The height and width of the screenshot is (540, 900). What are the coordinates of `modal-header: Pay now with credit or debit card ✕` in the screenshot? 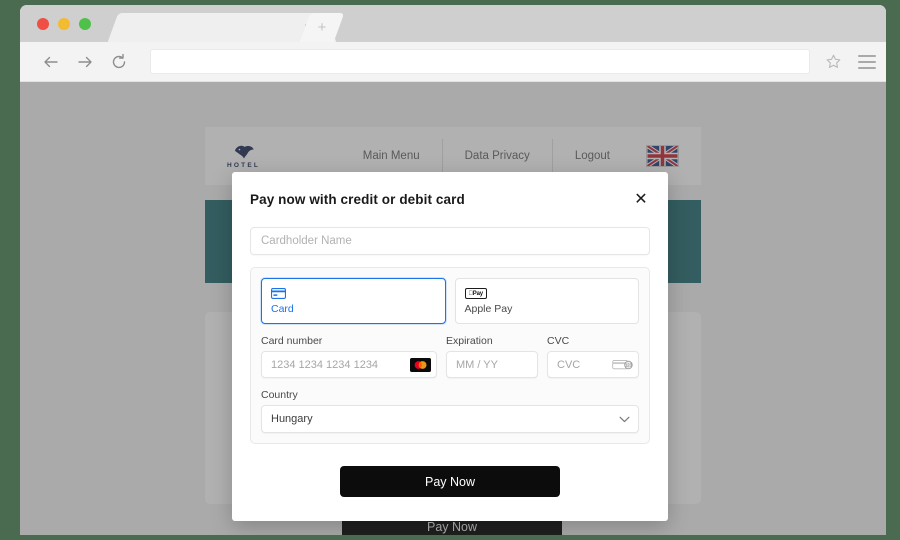 It's located at (450, 201).